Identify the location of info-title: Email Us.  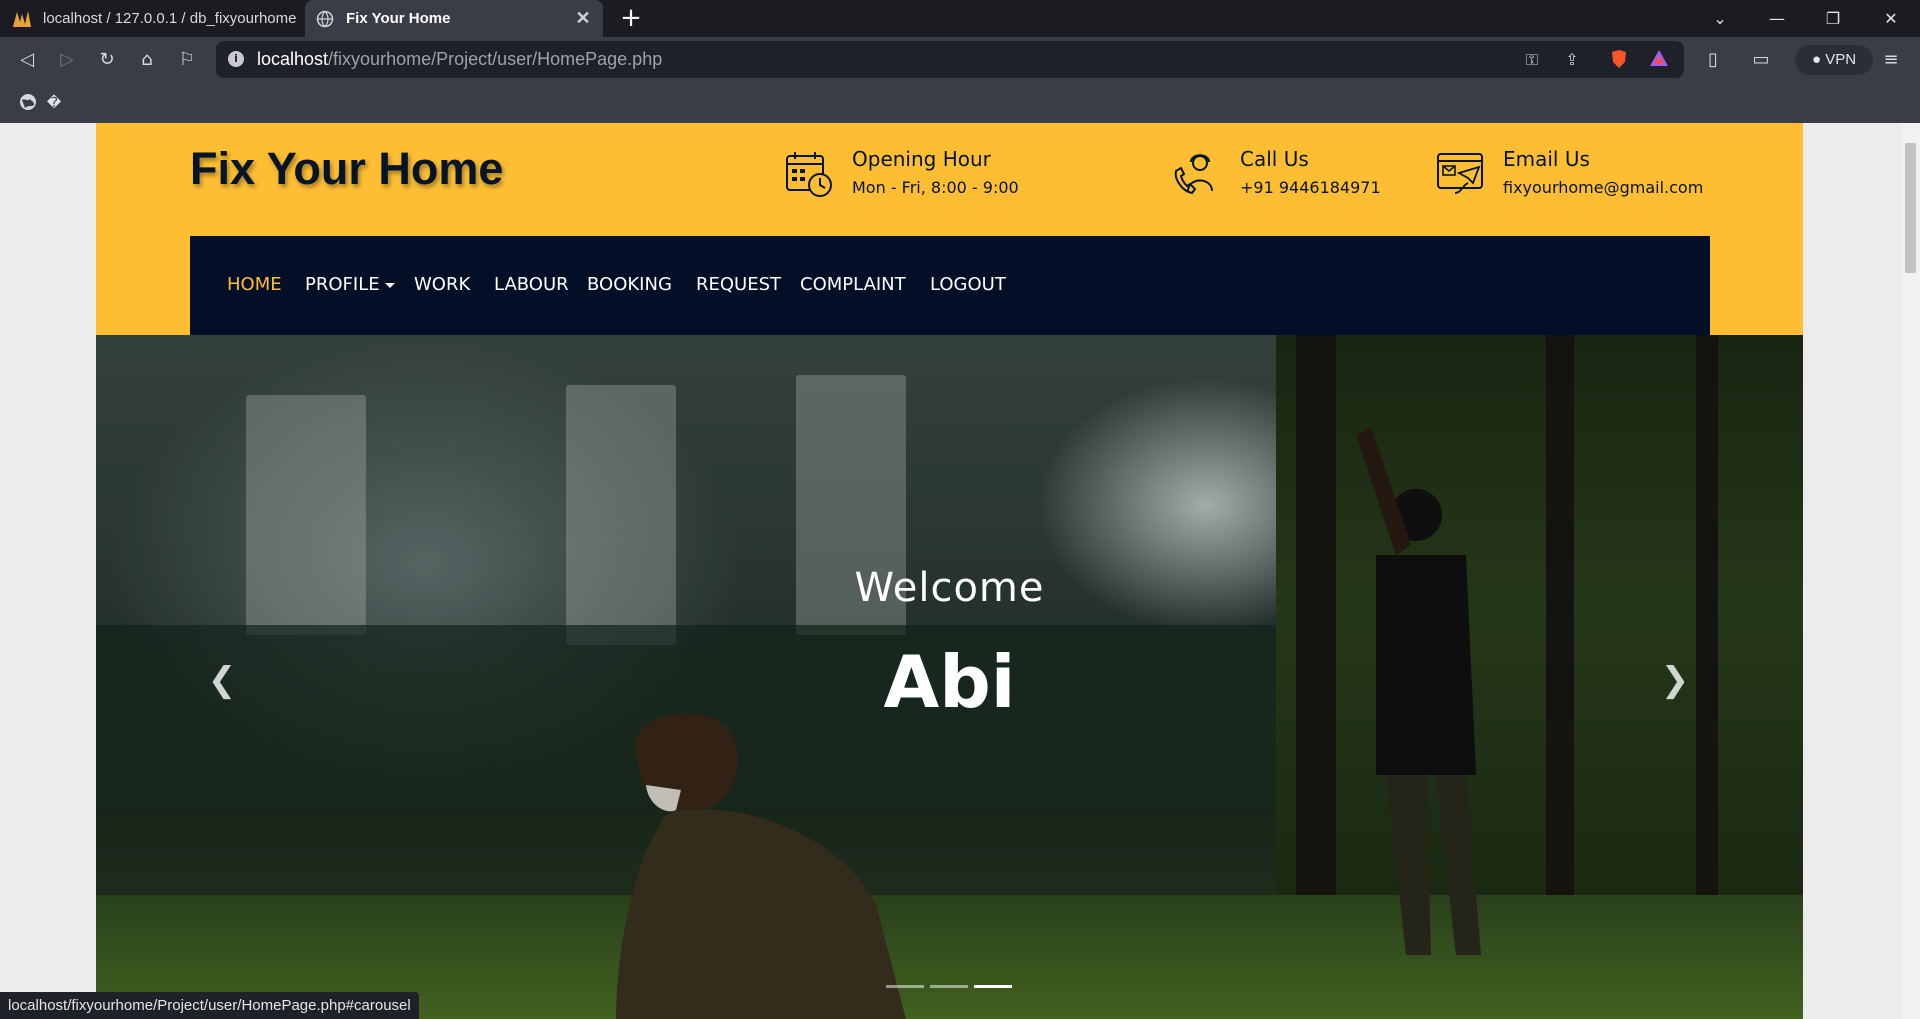
(1546, 159).